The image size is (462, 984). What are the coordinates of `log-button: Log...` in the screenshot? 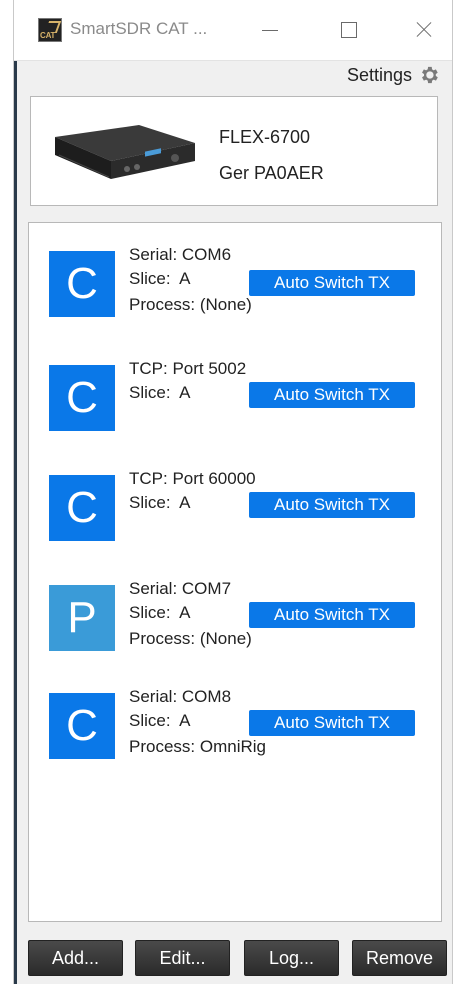 It's located at (291, 958).